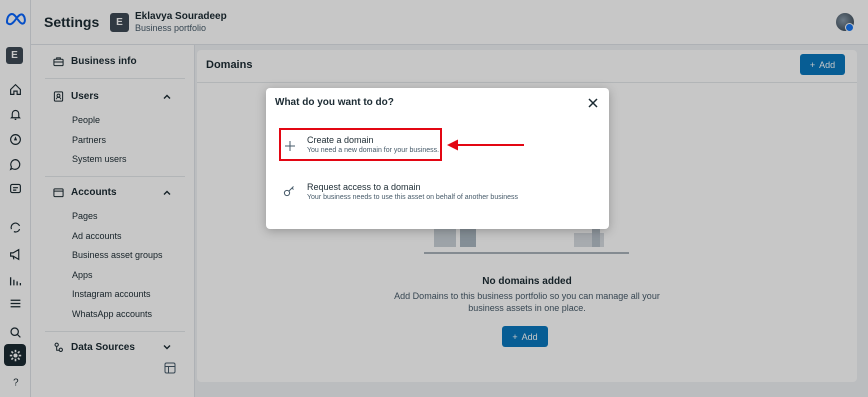  What do you see at coordinates (360, 144) in the screenshot?
I see `annotation-highlight-box` at bounding box center [360, 144].